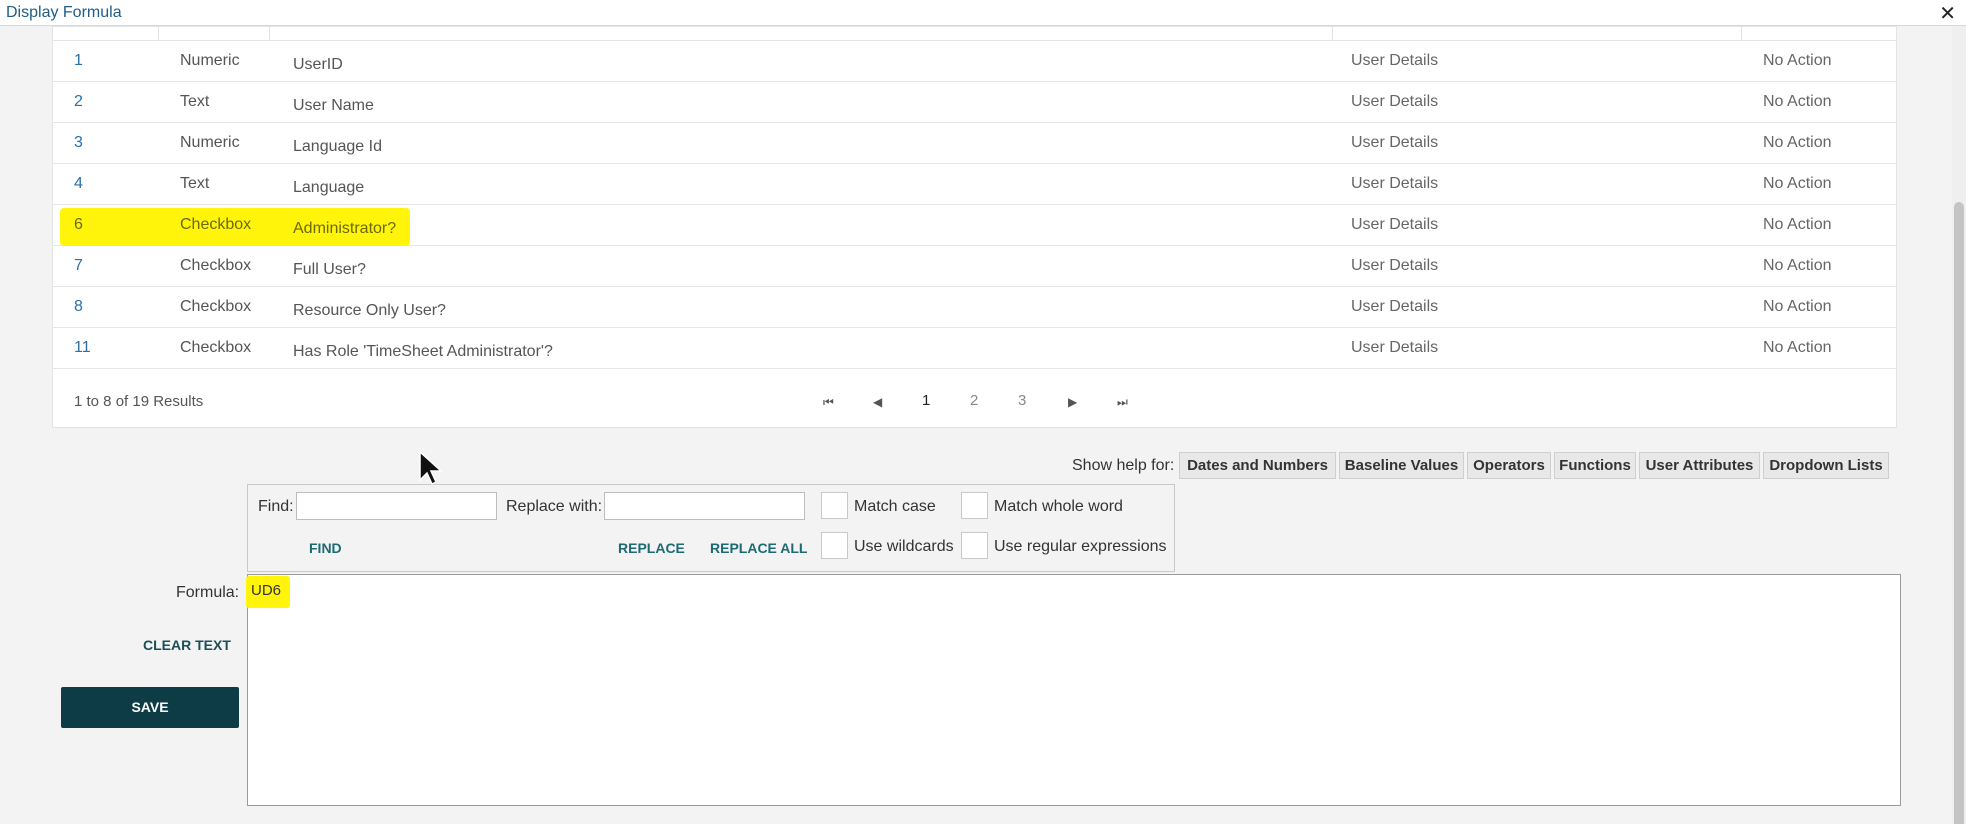 The height and width of the screenshot is (824, 1966). What do you see at coordinates (1959, 513) in the screenshot?
I see `scrollbar-thumb` at bounding box center [1959, 513].